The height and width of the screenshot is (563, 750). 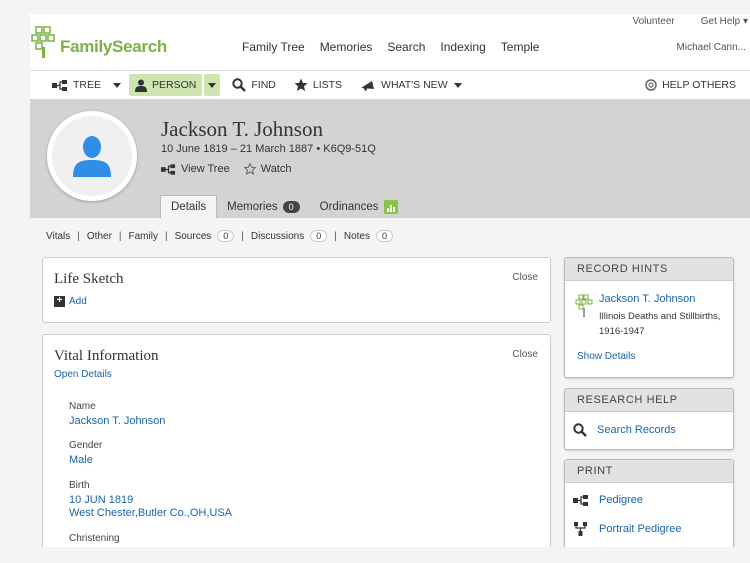 What do you see at coordinates (649, 471) in the screenshot?
I see `print-title: PRINT` at bounding box center [649, 471].